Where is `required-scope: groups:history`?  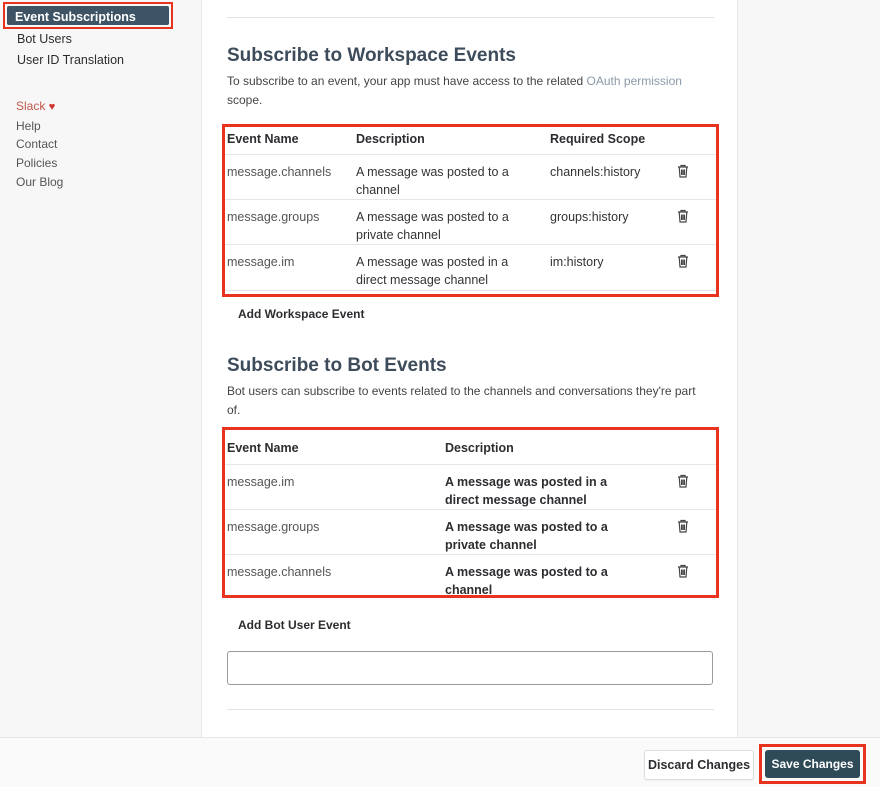 required-scope: groups:history is located at coordinates (589, 217).